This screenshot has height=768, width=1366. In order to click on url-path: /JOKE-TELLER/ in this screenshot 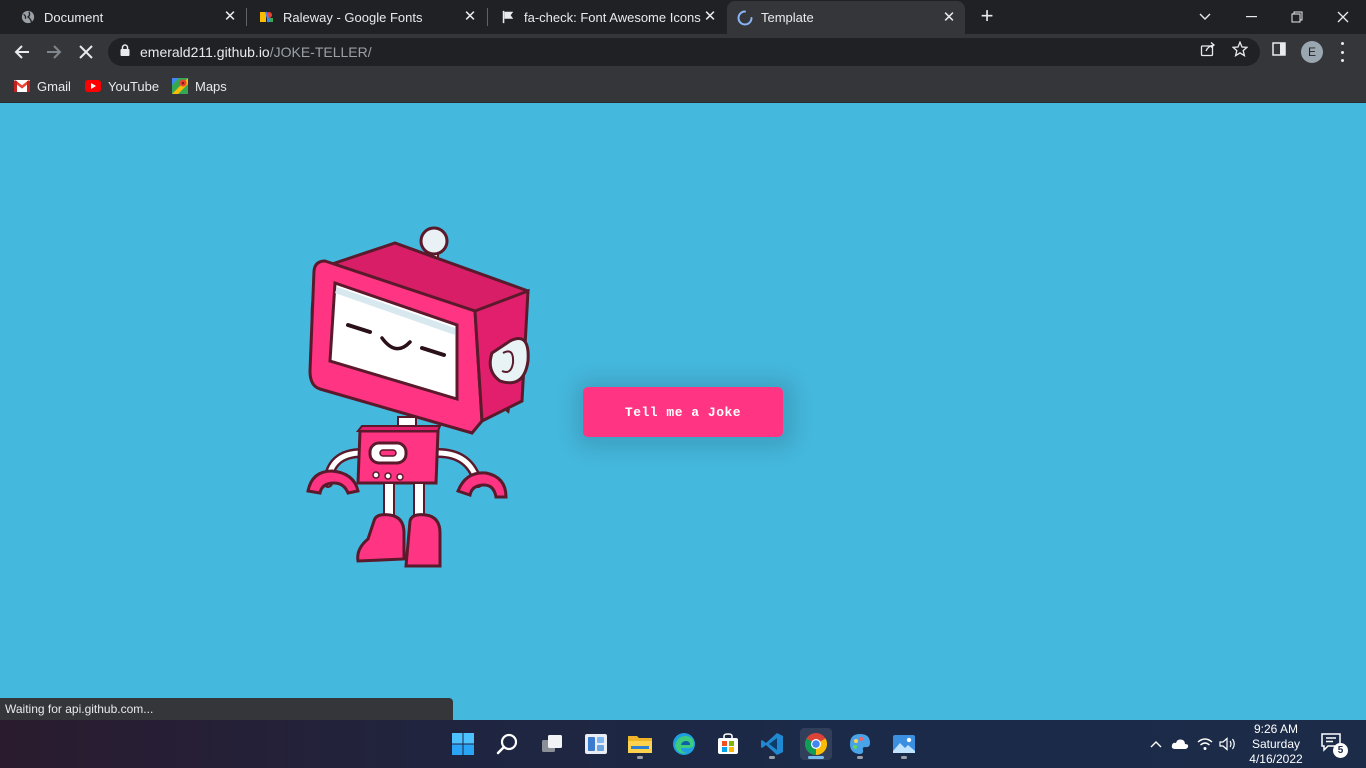, I will do `click(320, 52)`.